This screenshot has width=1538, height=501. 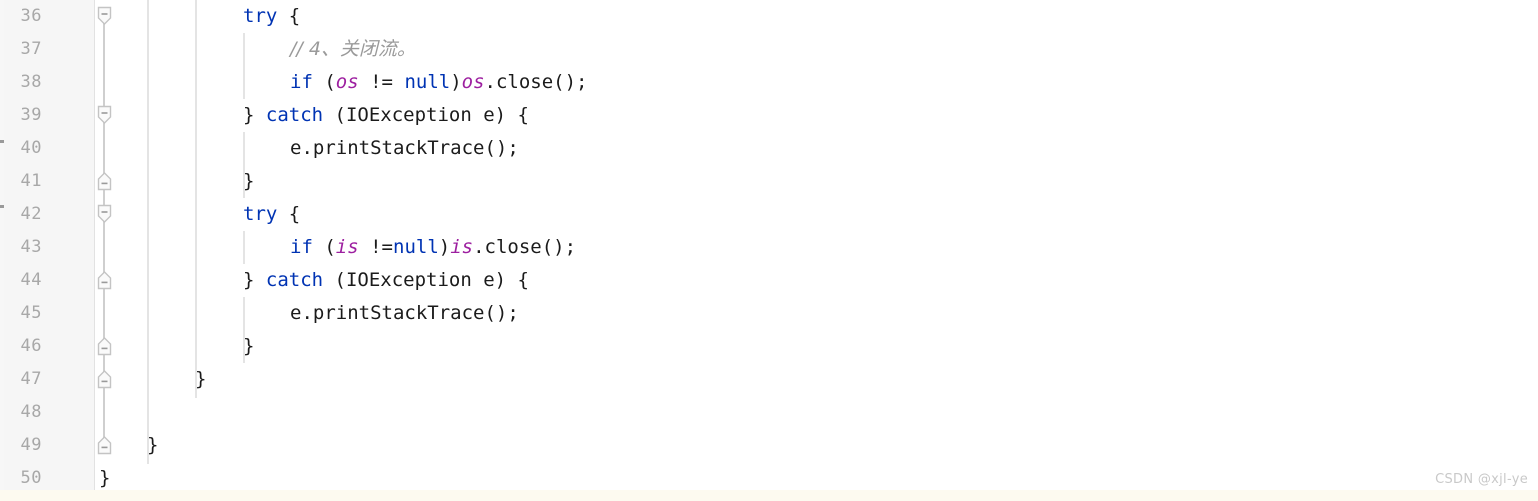 What do you see at coordinates (21, 148) in the screenshot?
I see `line-number: 40` at bounding box center [21, 148].